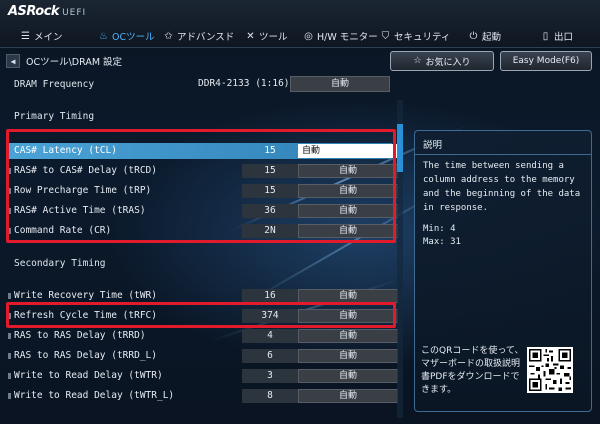 The image size is (600, 424). What do you see at coordinates (60, 263) in the screenshot?
I see `secondary-timing-heading: Secondary Timing` at bounding box center [60, 263].